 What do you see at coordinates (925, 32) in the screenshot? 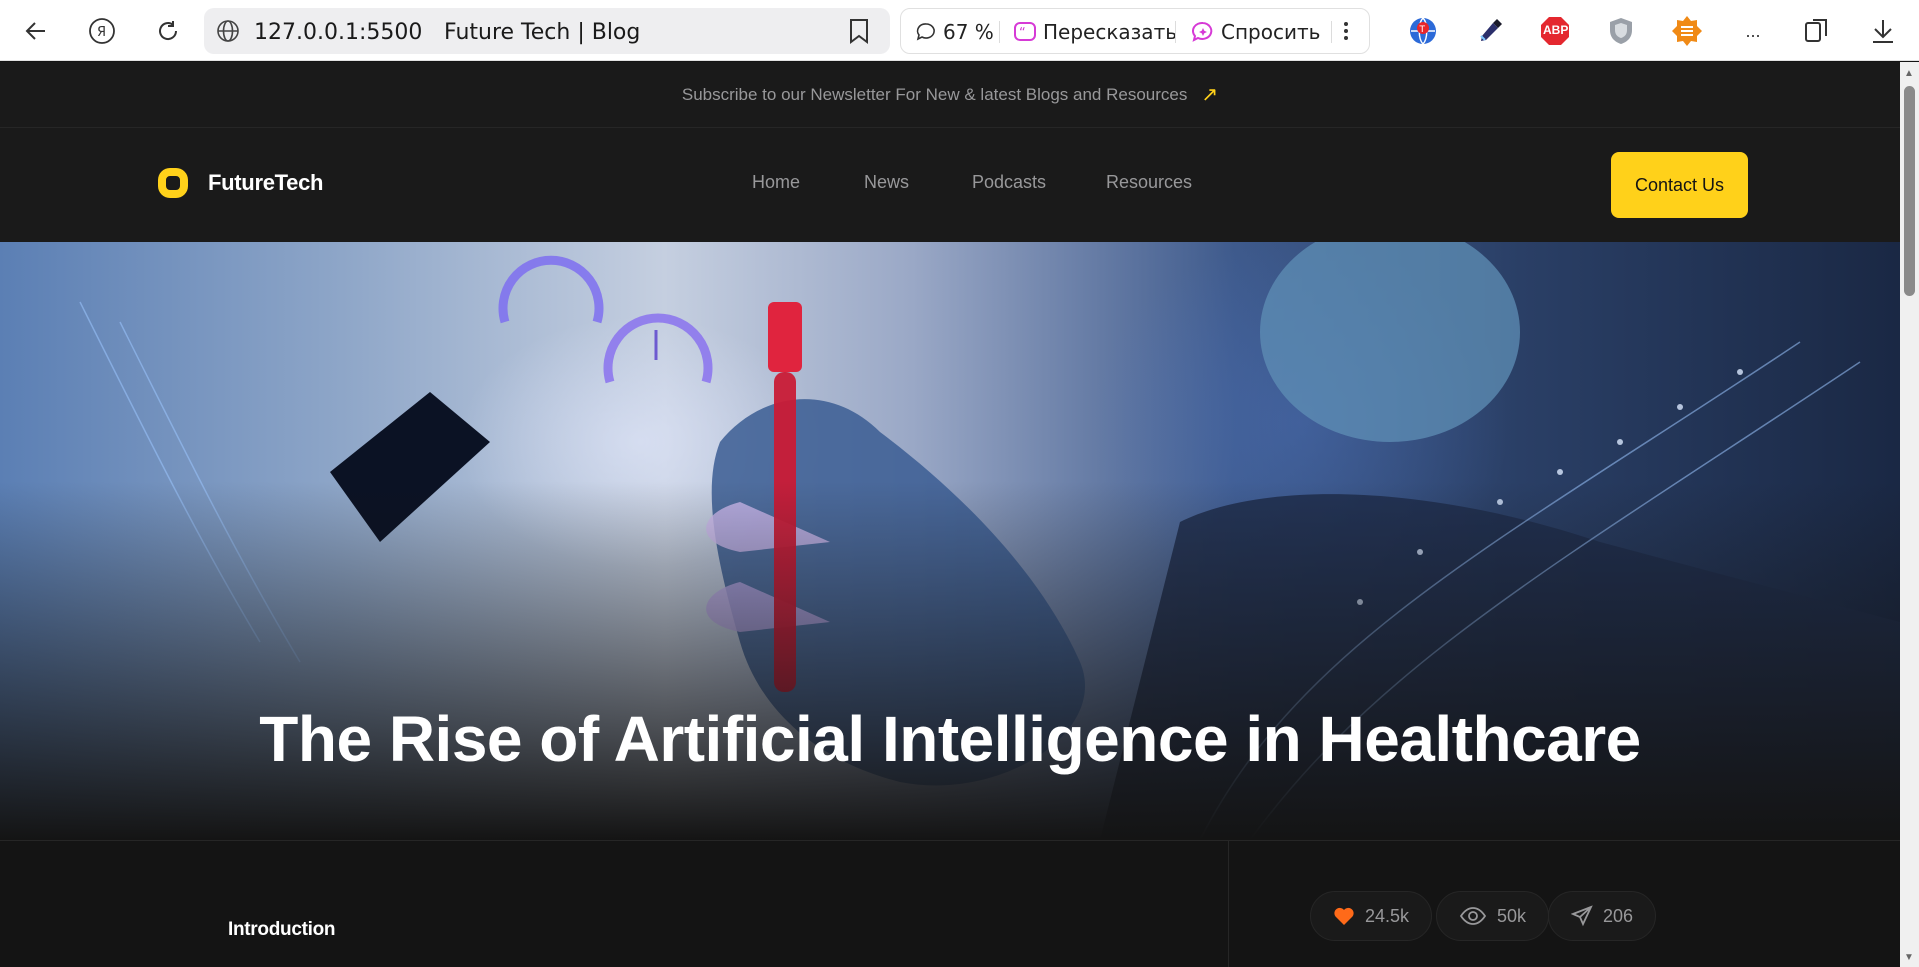
I see `chat-bubble-icon` at bounding box center [925, 32].